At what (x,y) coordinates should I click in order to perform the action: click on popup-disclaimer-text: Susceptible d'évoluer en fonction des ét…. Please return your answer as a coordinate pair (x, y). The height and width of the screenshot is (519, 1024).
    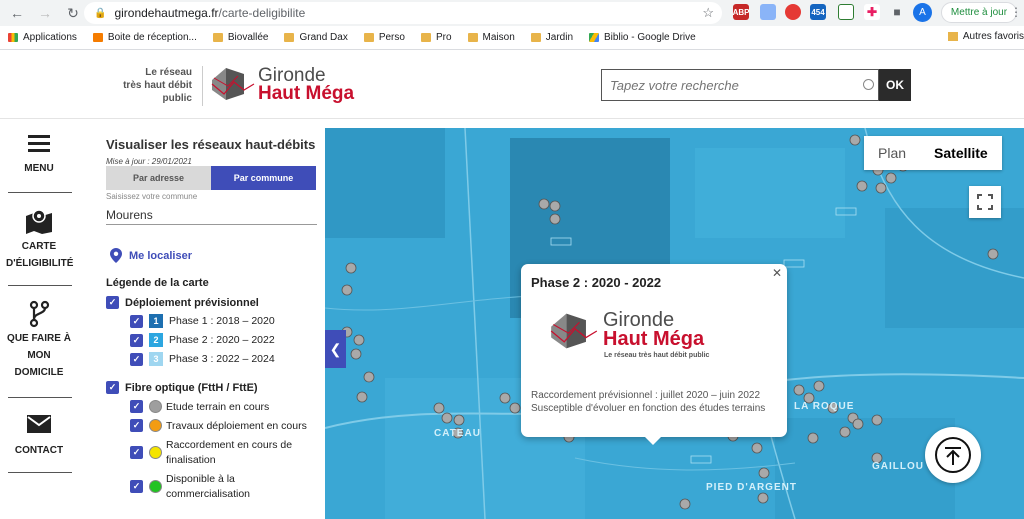
    Looking at the image, I should click on (648, 408).